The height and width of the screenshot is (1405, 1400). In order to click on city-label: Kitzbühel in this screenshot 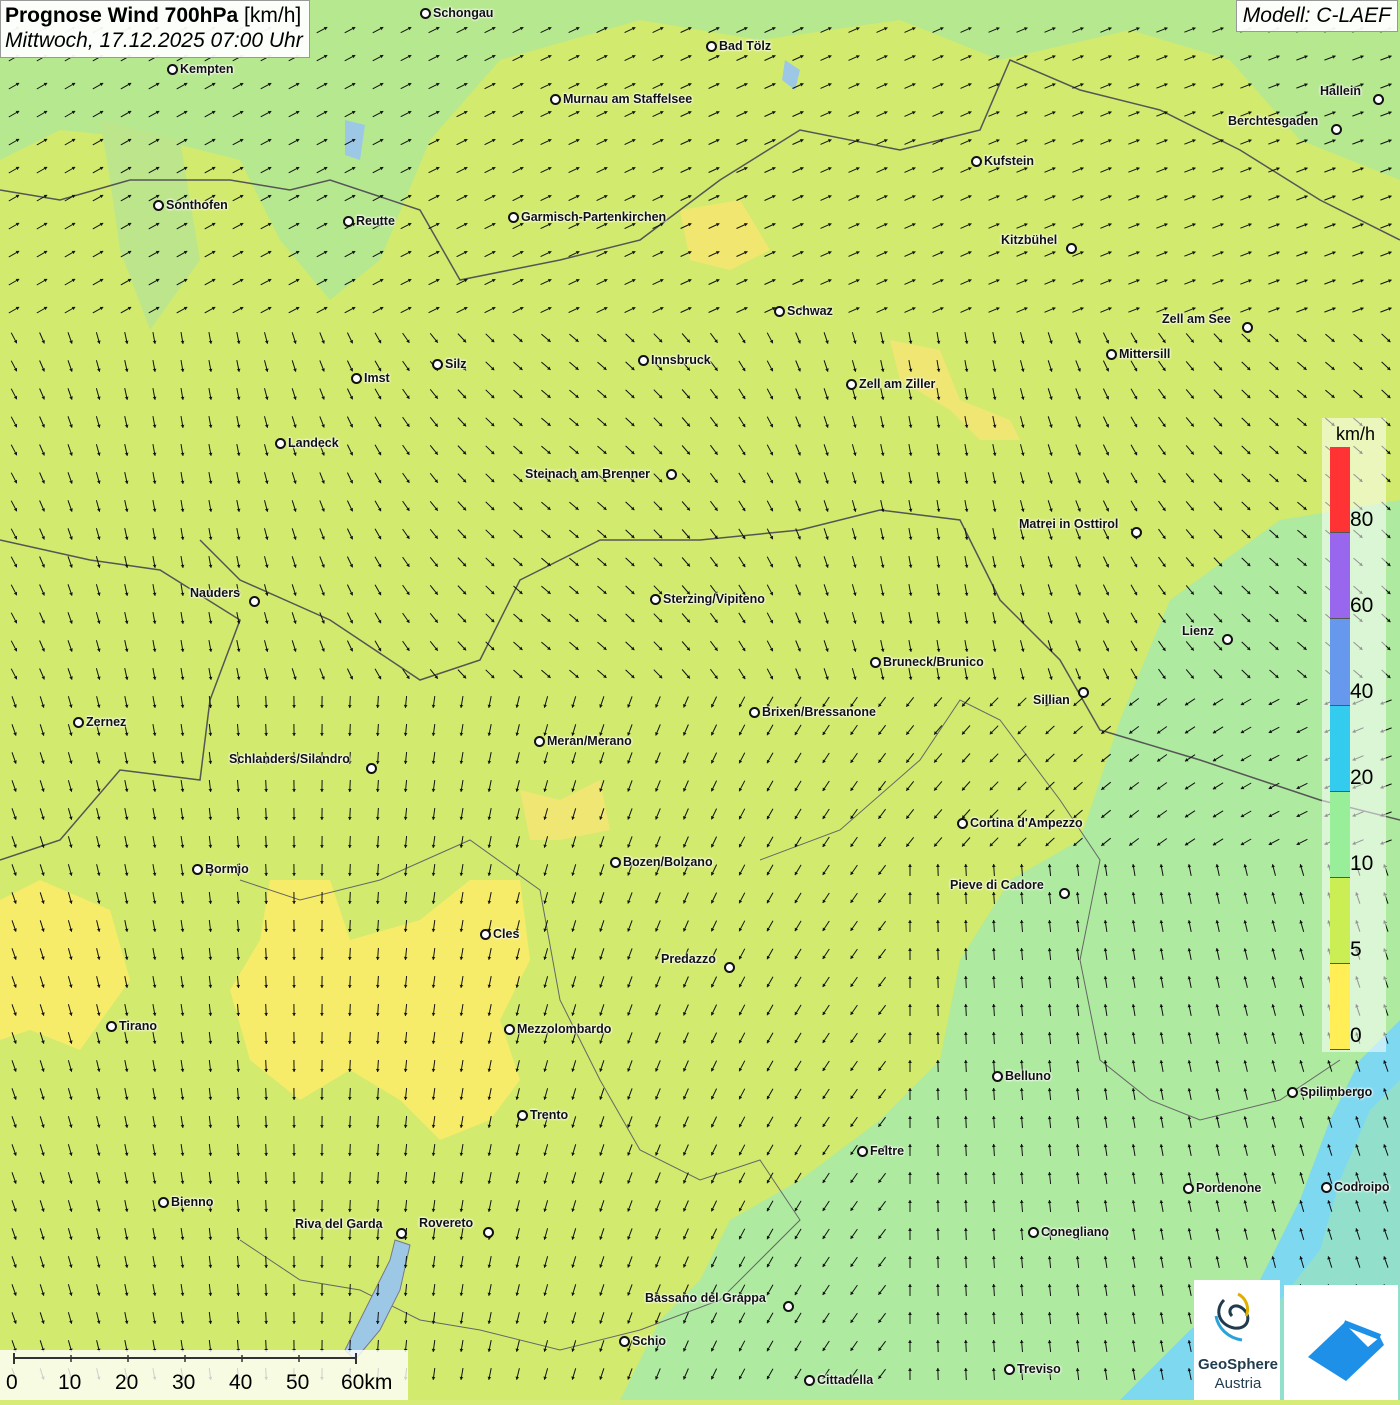, I will do `click(1029, 240)`.